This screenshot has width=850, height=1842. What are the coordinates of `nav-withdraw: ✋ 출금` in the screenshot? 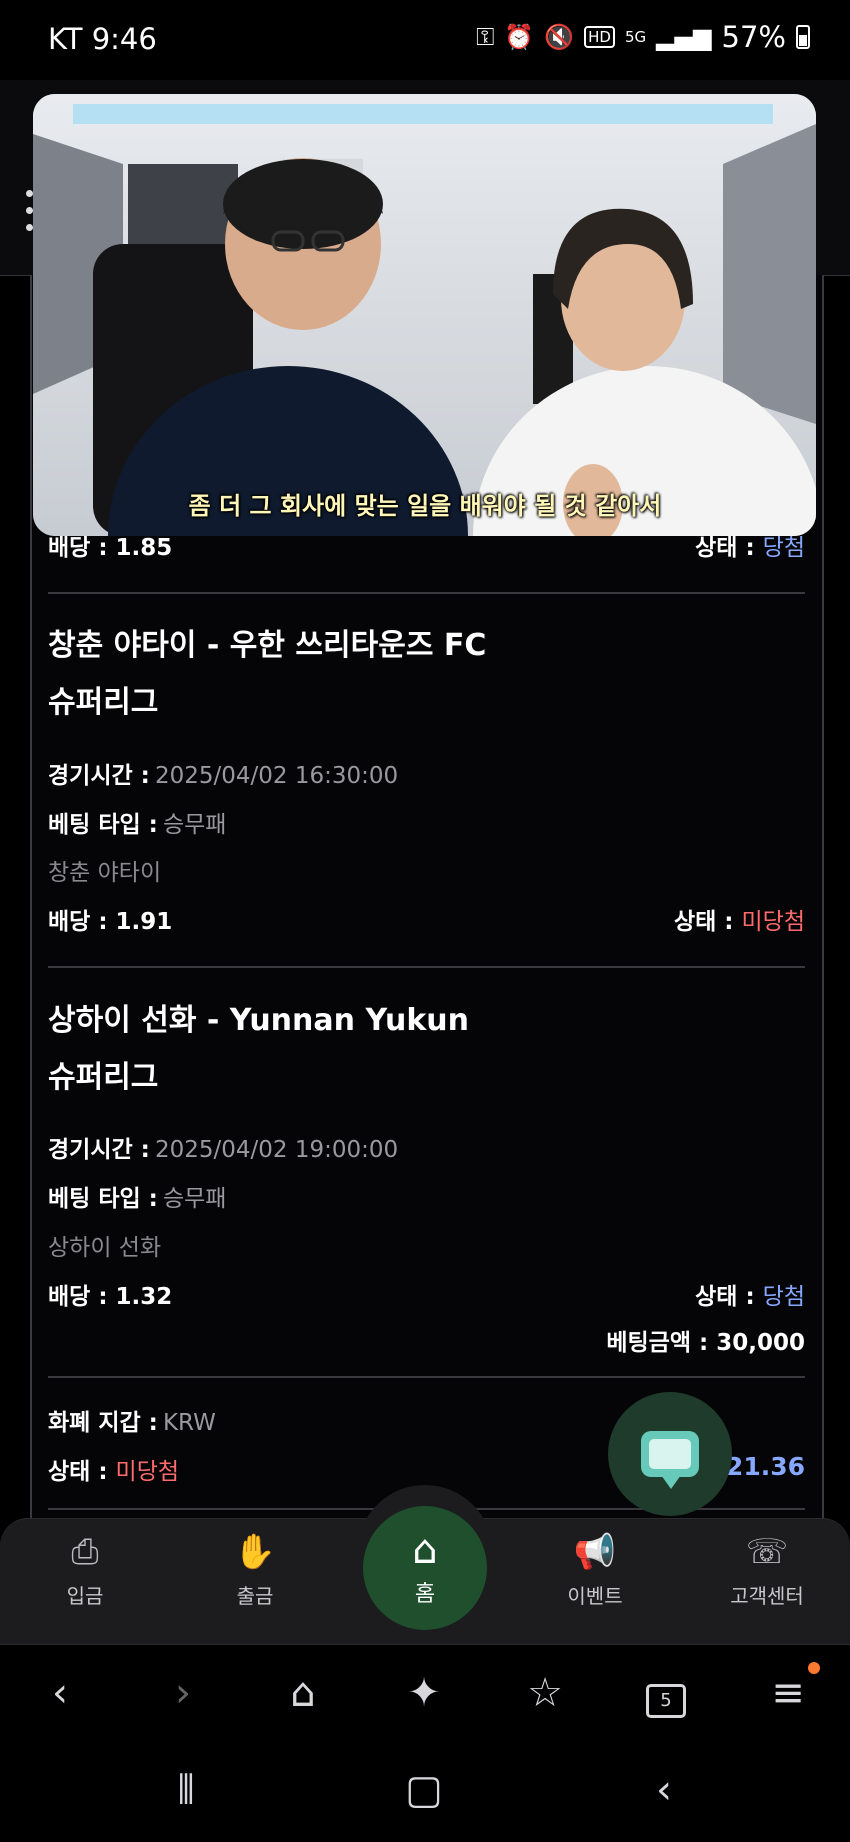 It's located at (255, 1569).